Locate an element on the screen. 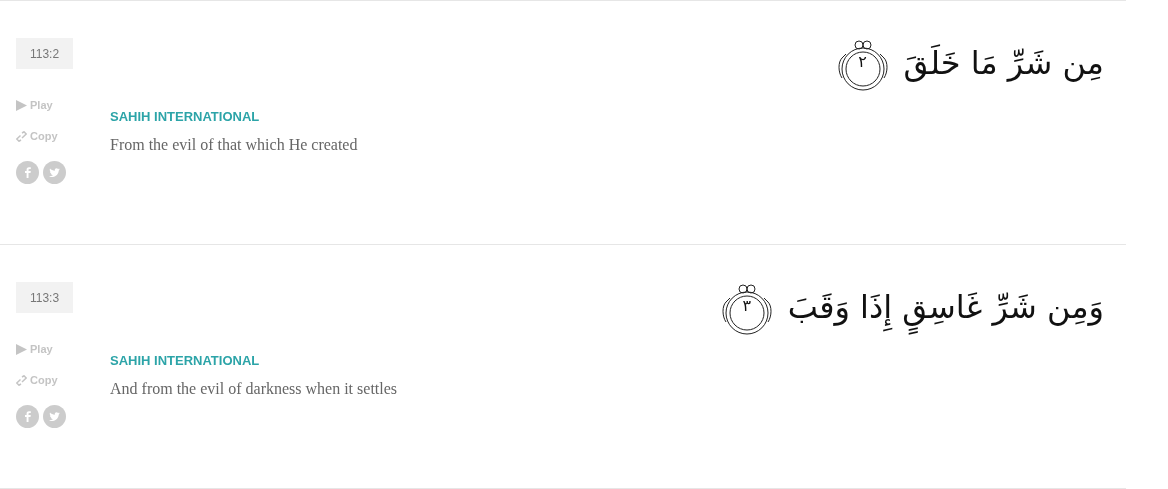 This screenshot has width=1168, height=489. arabic-verse: وَمِن شَرِّ غَاسِقٍ إِذَا وَقَبَ is located at coordinates (945, 308).